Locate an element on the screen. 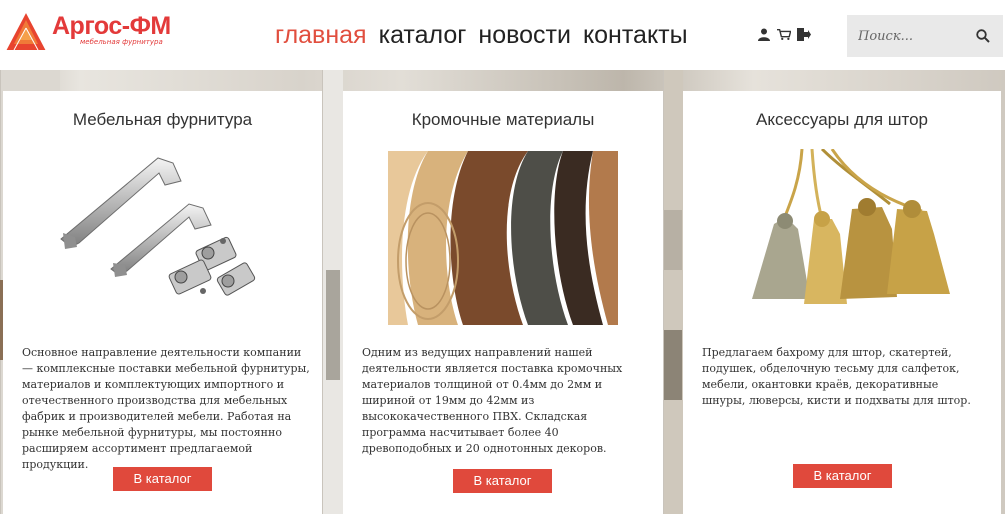 The height and width of the screenshot is (514, 1005). search-icon is located at coordinates (983, 36).